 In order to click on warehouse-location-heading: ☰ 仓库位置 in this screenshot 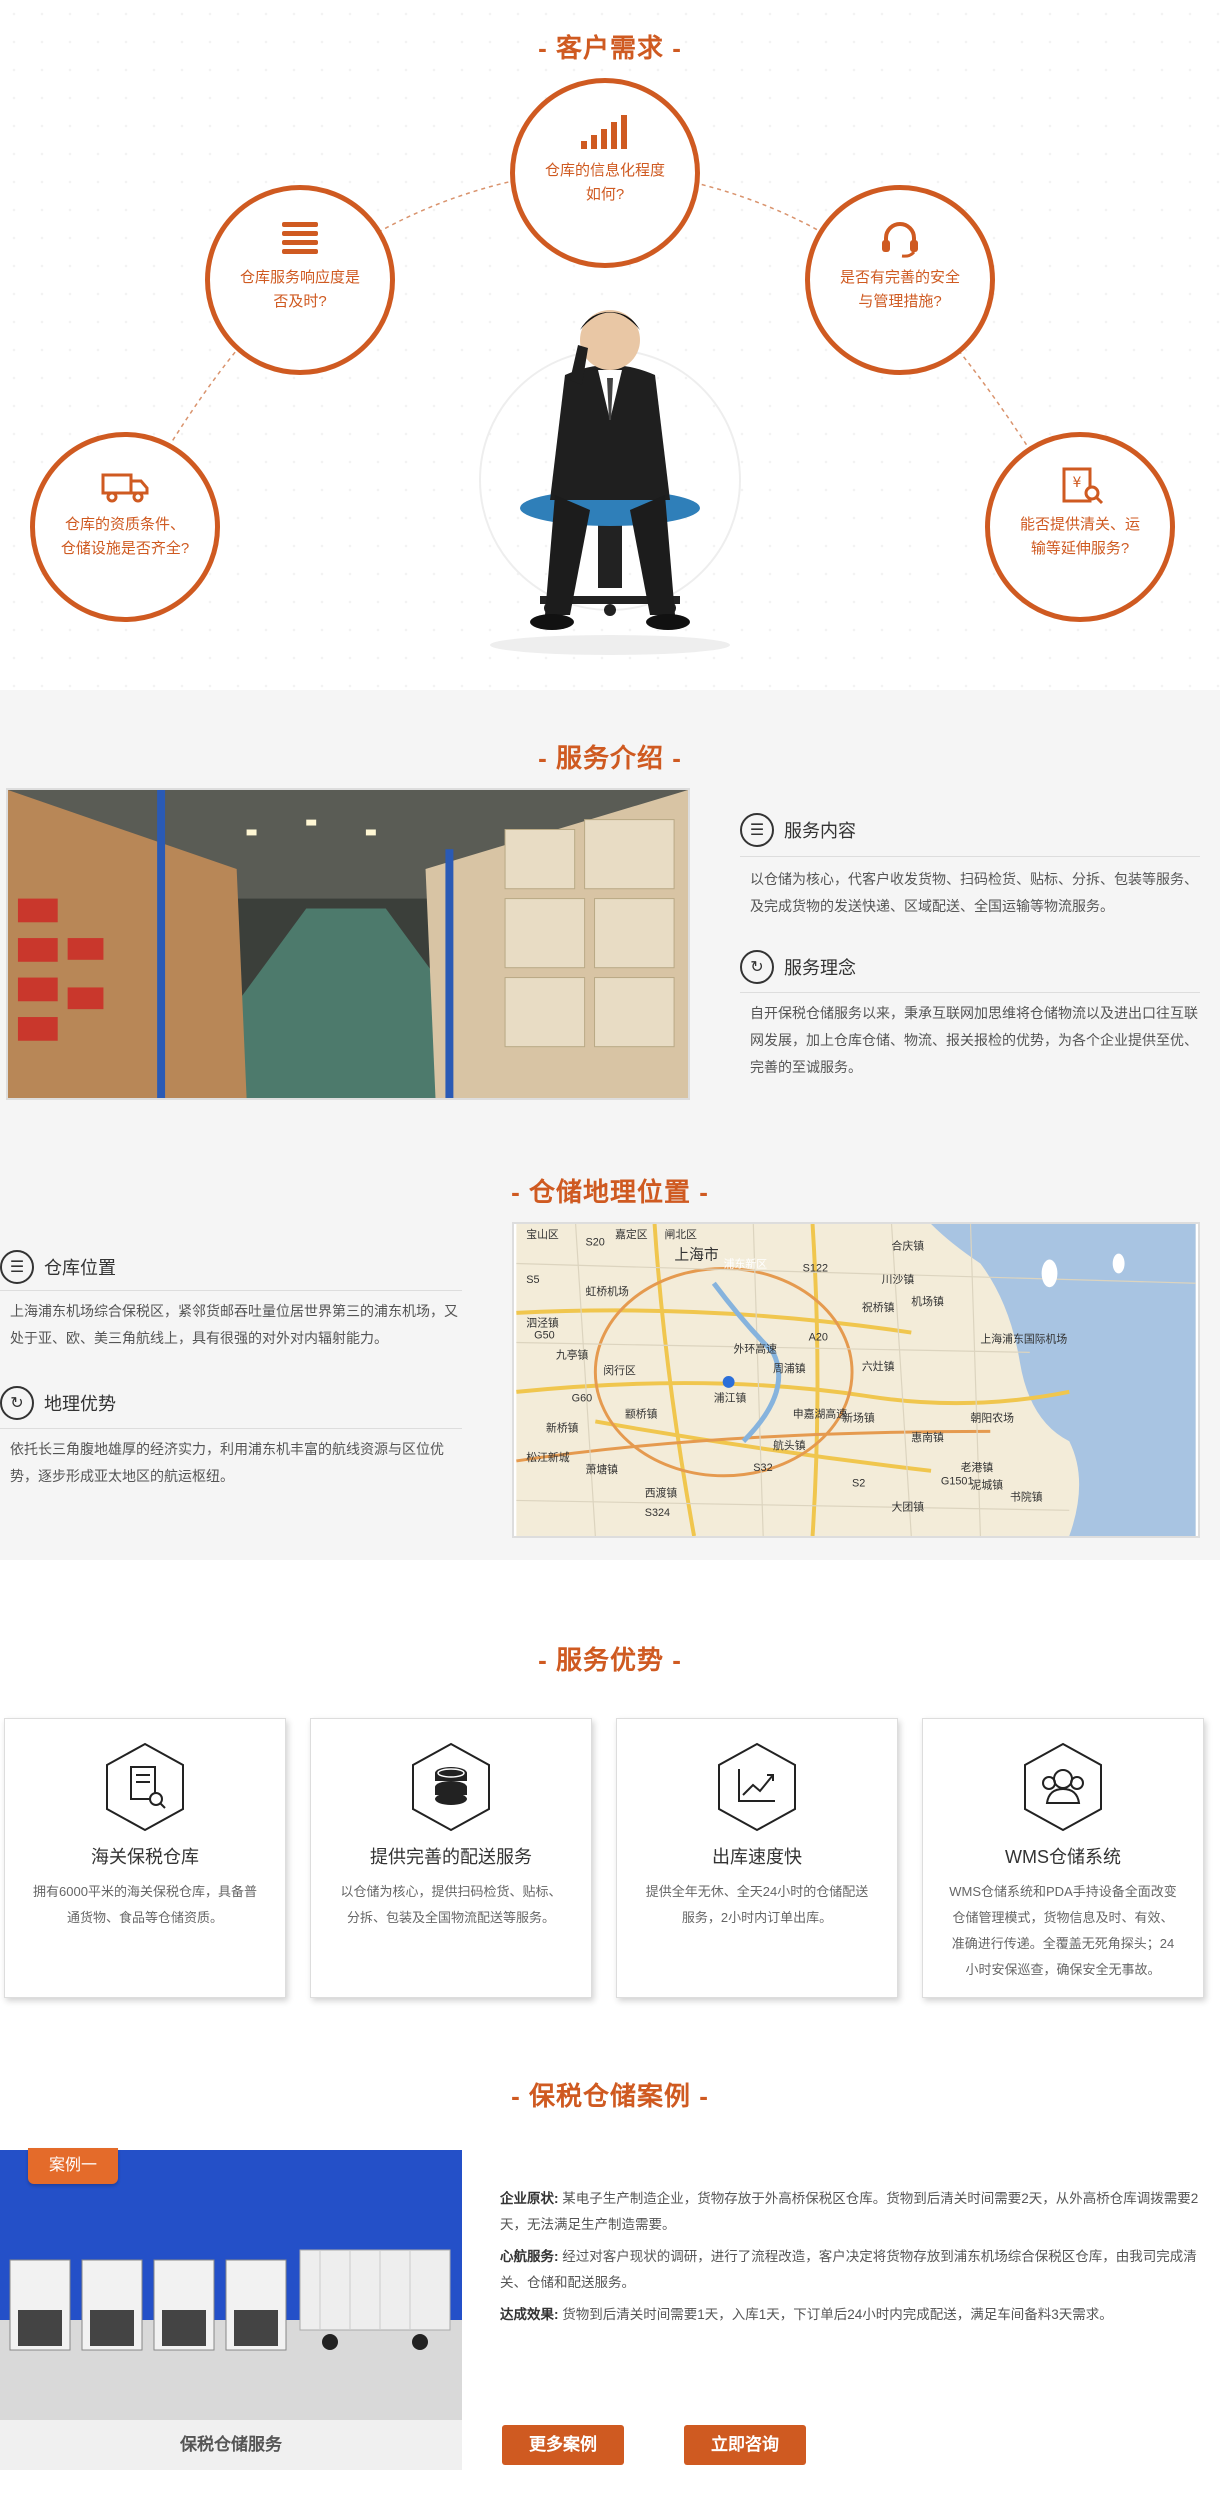, I will do `click(58, 1267)`.